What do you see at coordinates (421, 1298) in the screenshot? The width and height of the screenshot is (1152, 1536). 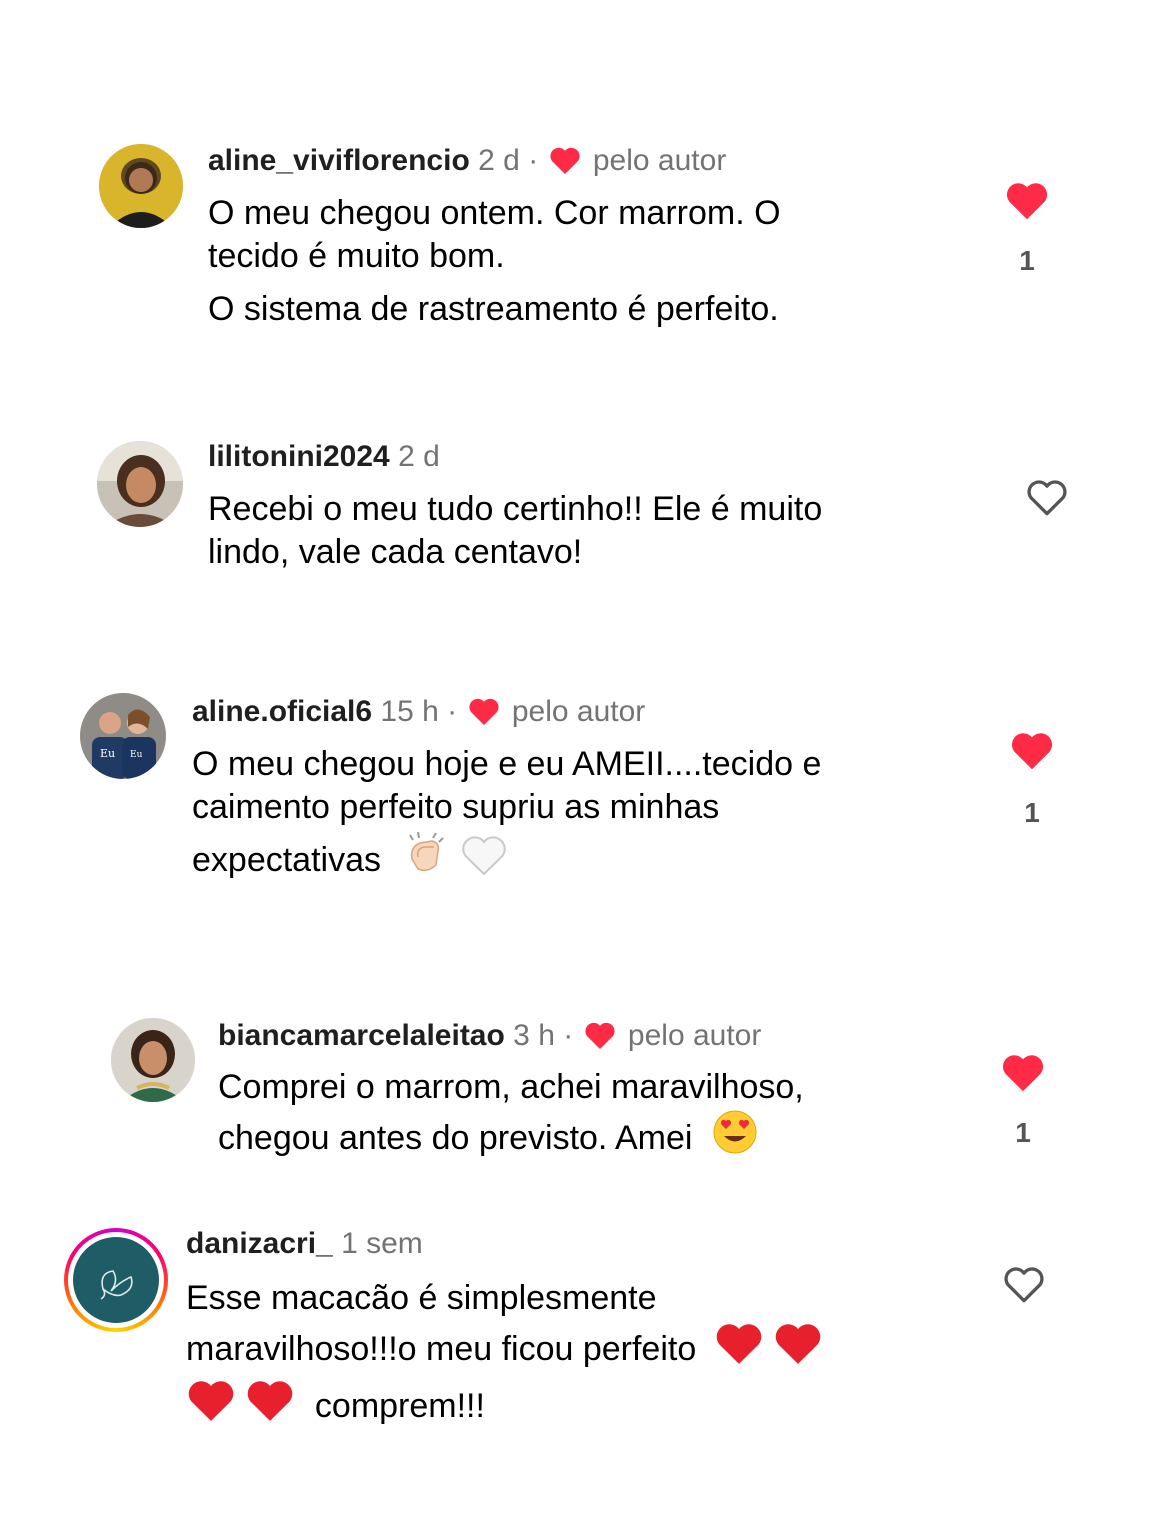 I see `comment-line: Esse macacão é simplesmente` at bounding box center [421, 1298].